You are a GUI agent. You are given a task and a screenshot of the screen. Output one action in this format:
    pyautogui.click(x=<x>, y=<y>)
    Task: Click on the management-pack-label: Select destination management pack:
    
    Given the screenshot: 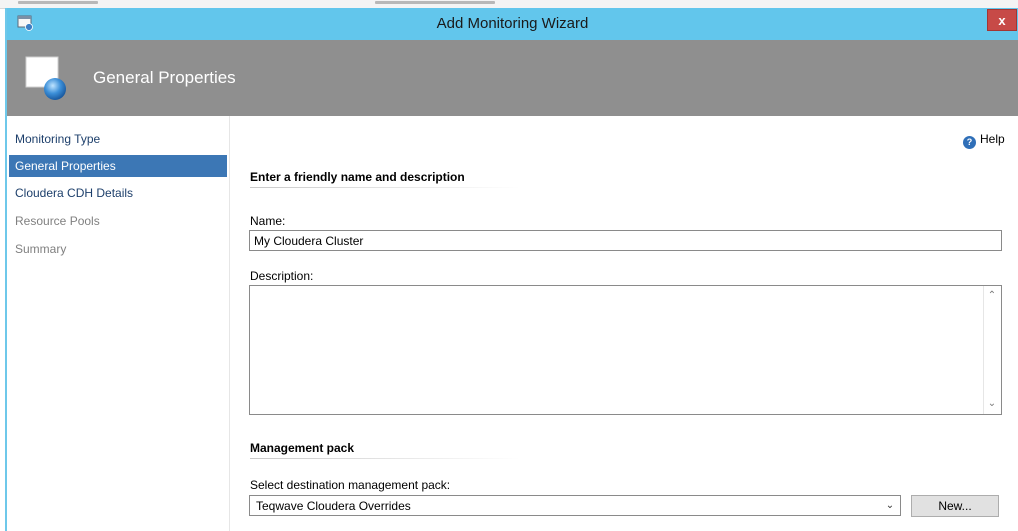 What is the action you would take?
    pyautogui.click(x=350, y=485)
    